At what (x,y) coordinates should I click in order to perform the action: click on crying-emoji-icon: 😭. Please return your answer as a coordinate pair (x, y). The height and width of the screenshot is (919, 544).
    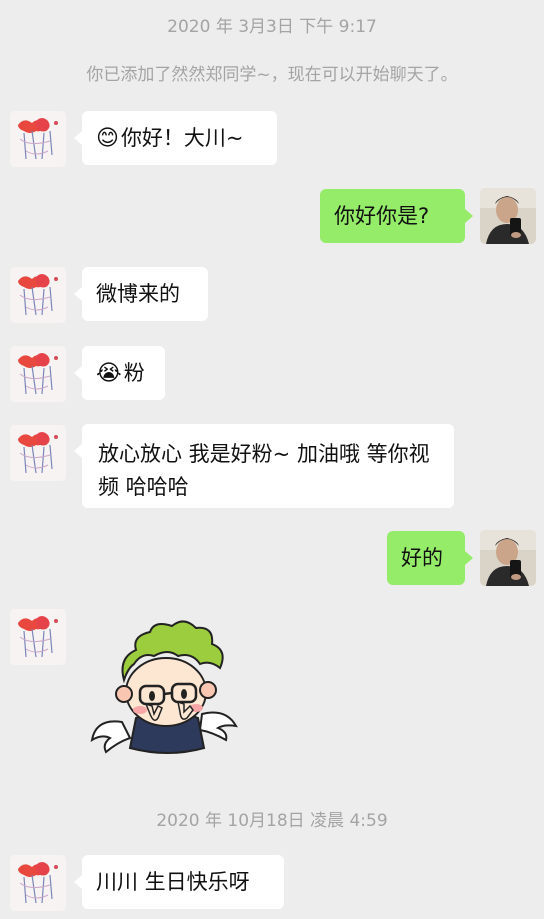
    Looking at the image, I should click on (109, 373).